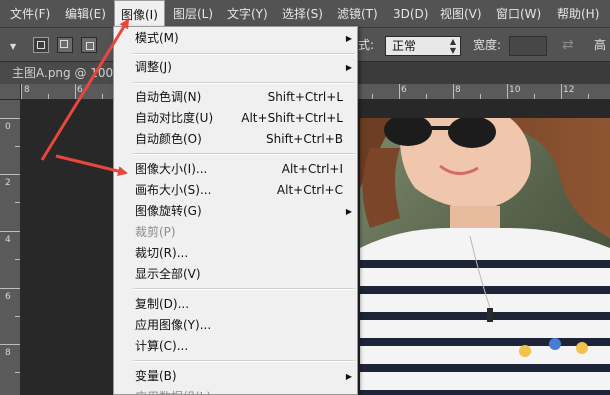 The width and height of the screenshot is (610, 395). What do you see at coordinates (423, 46) in the screenshot?
I see `style-select: 正常 ▲ ▼` at bounding box center [423, 46].